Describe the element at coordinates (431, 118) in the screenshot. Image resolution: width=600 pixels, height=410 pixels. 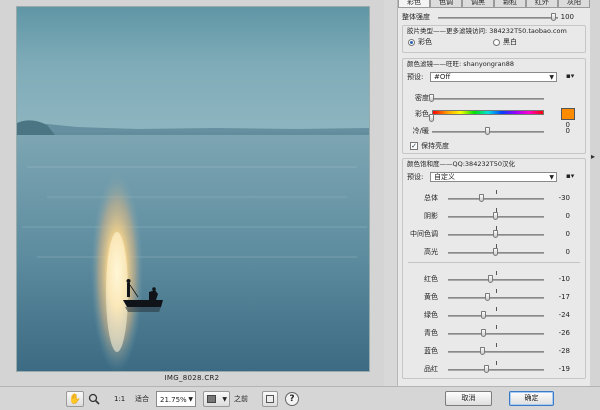
I see `hue-slider` at that location.